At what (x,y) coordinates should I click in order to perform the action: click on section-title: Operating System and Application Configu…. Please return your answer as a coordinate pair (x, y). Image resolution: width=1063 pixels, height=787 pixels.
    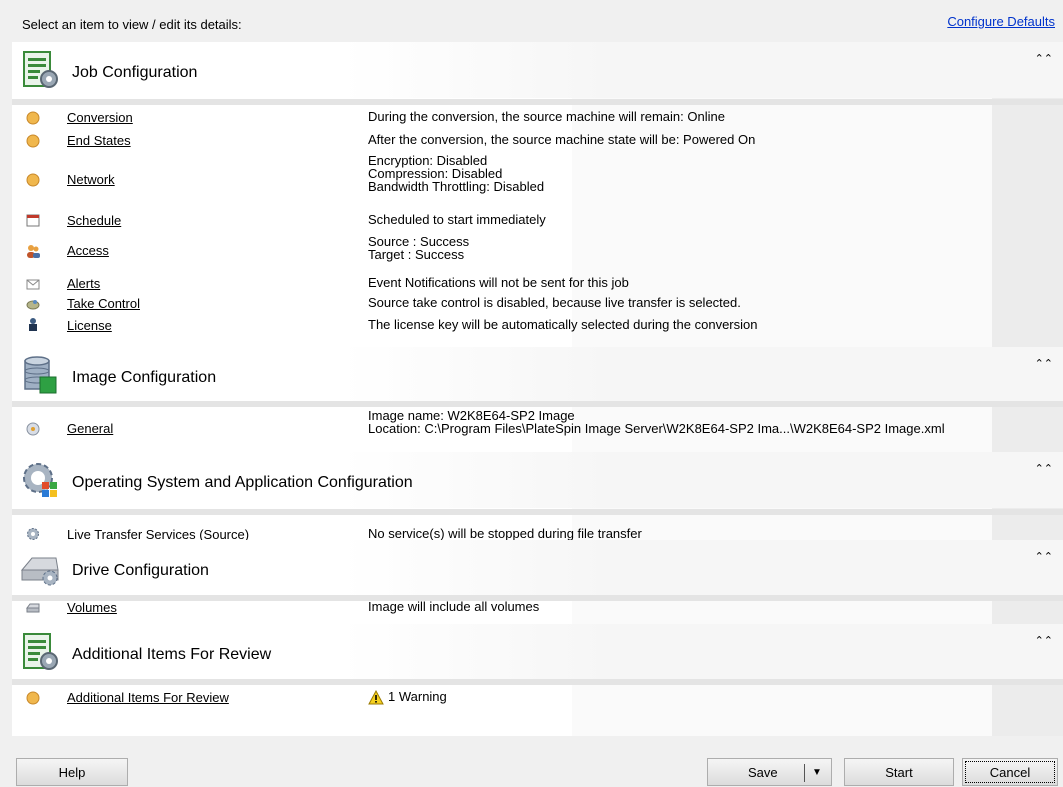
    Looking at the image, I should click on (242, 482).